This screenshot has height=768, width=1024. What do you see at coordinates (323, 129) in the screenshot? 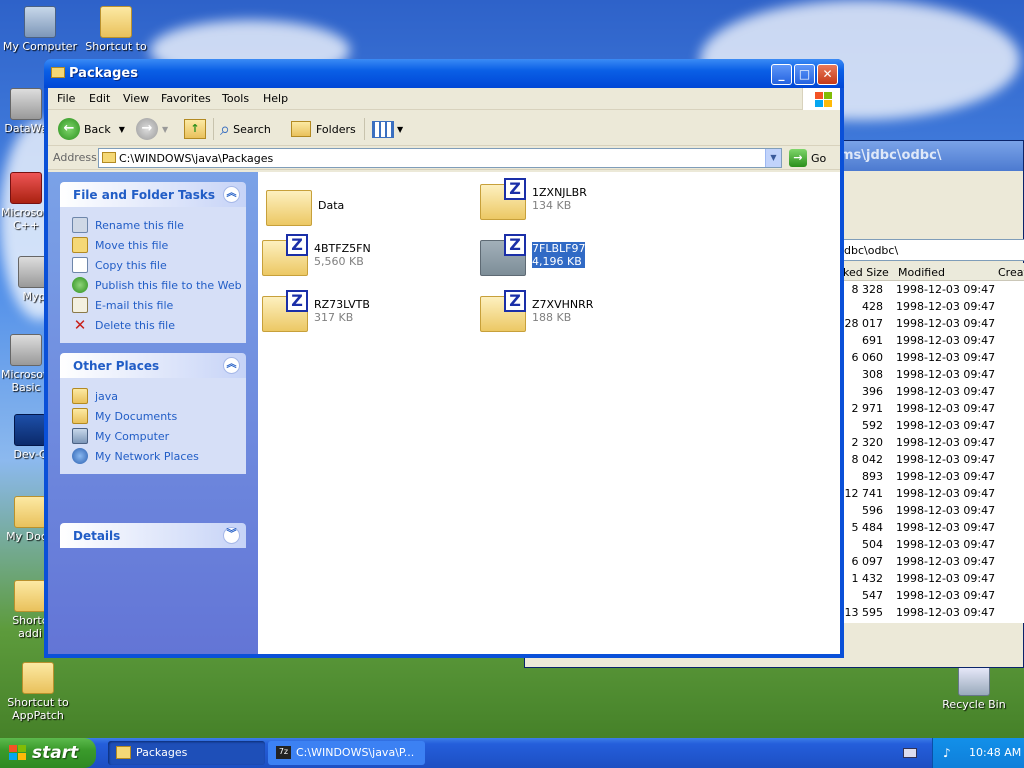
I see `folders-button: Folders` at bounding box center [323, 129].